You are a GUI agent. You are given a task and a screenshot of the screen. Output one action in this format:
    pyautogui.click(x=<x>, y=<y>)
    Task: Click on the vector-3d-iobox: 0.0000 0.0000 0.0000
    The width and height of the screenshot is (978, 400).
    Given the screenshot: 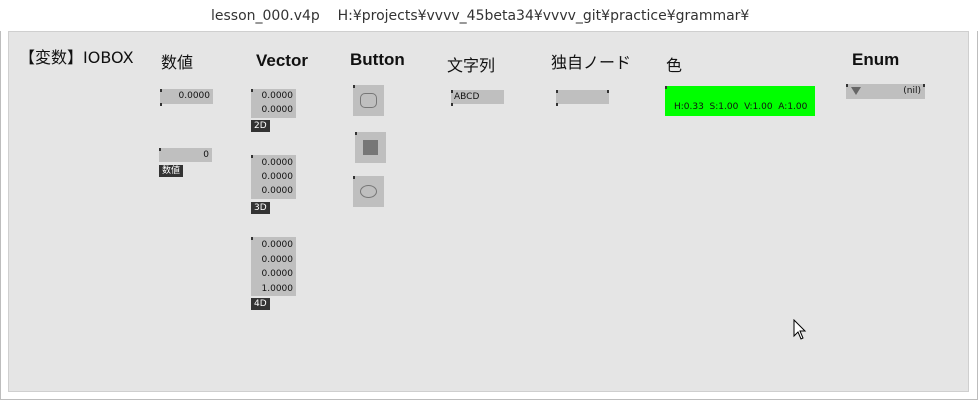 What is the action you would take?
    pyautogui.click(x=273, y=177)
    